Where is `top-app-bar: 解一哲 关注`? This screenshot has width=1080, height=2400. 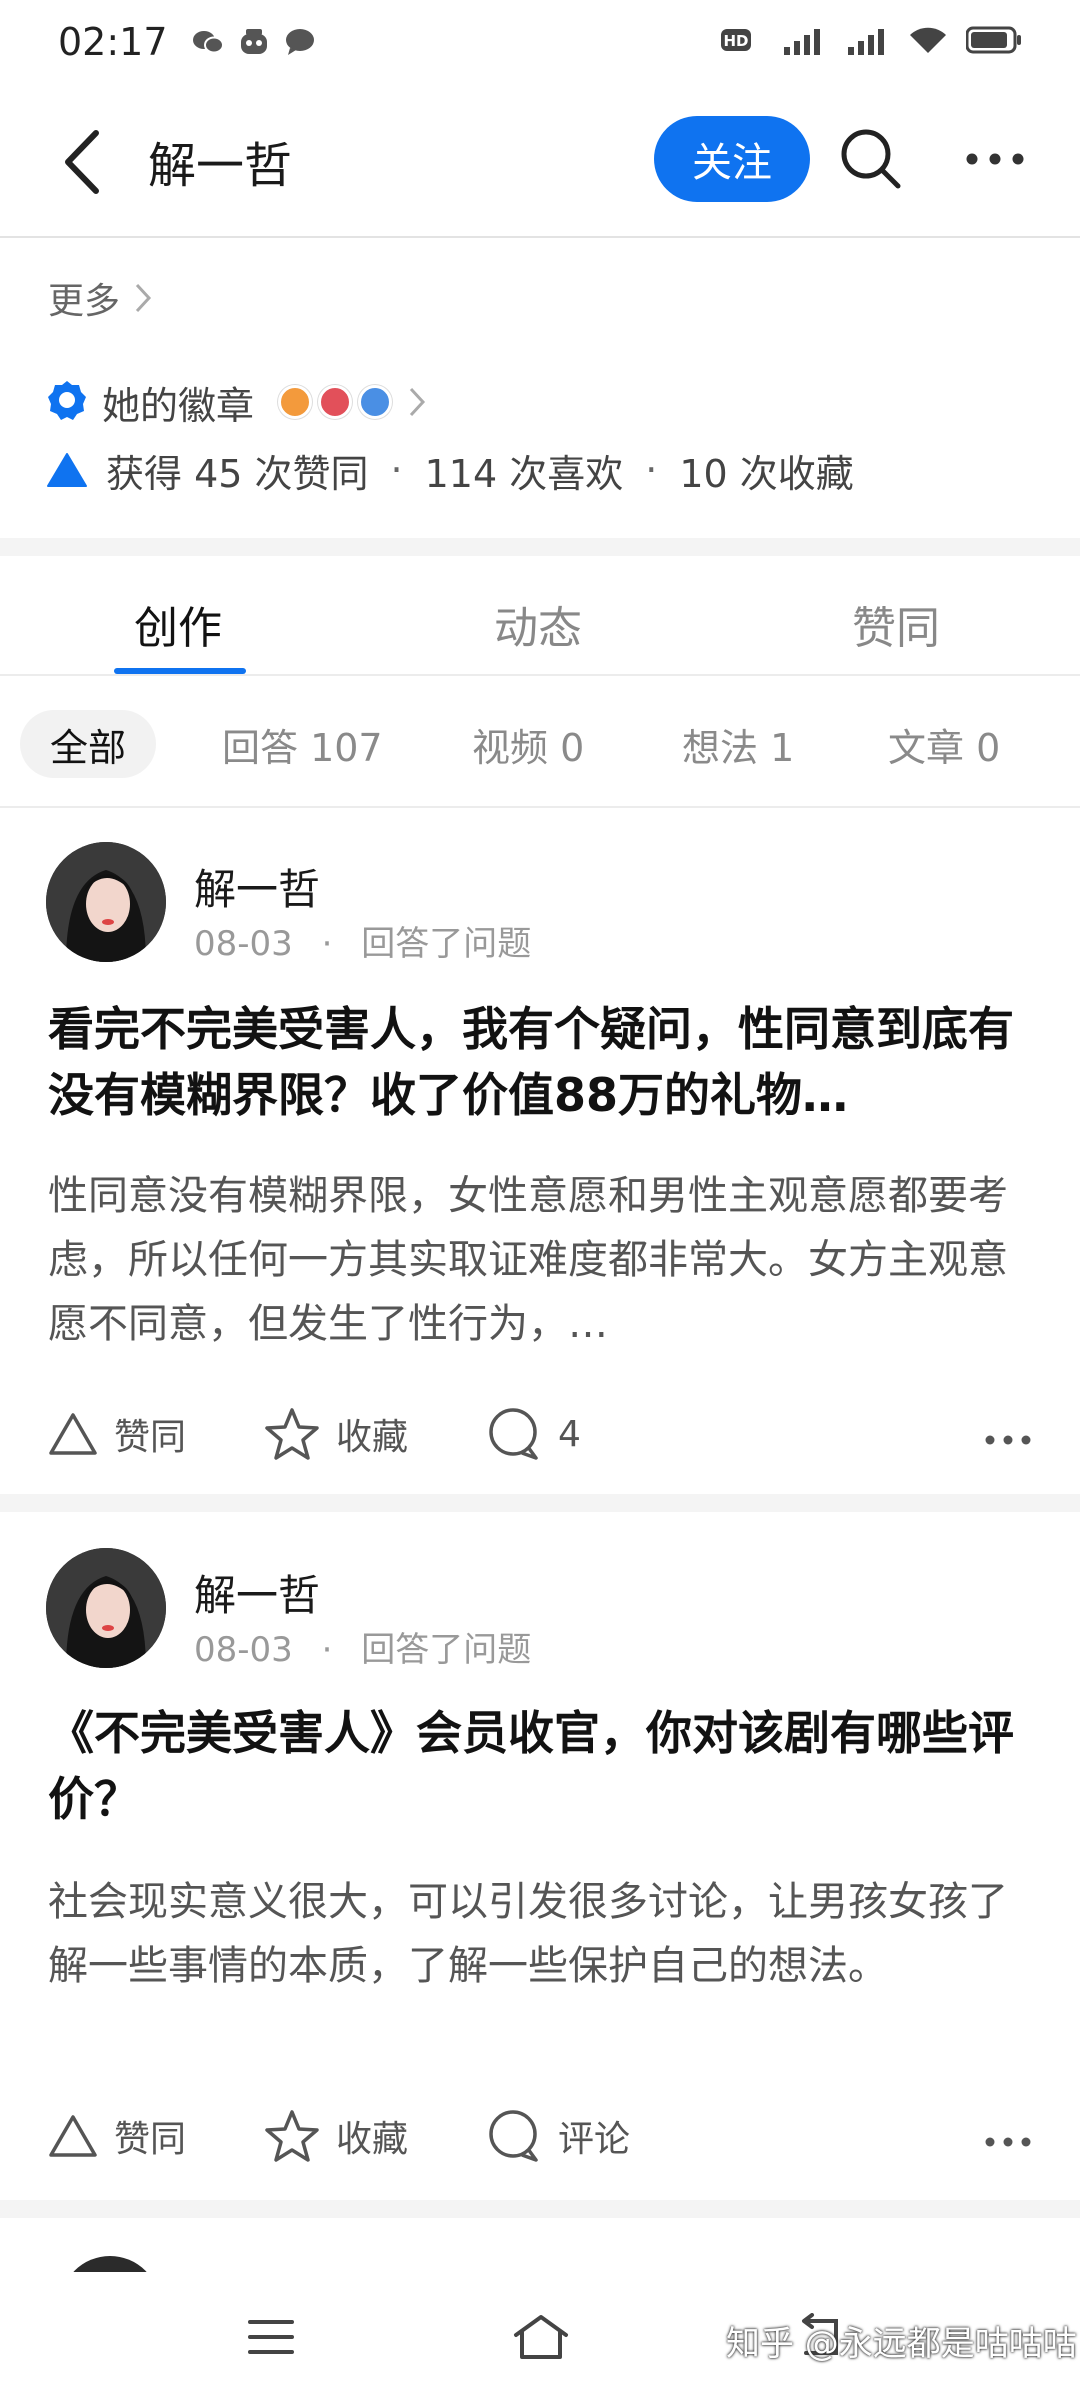 top-app-bar: 解一哲 关注 is located at coordinates (540, 161).